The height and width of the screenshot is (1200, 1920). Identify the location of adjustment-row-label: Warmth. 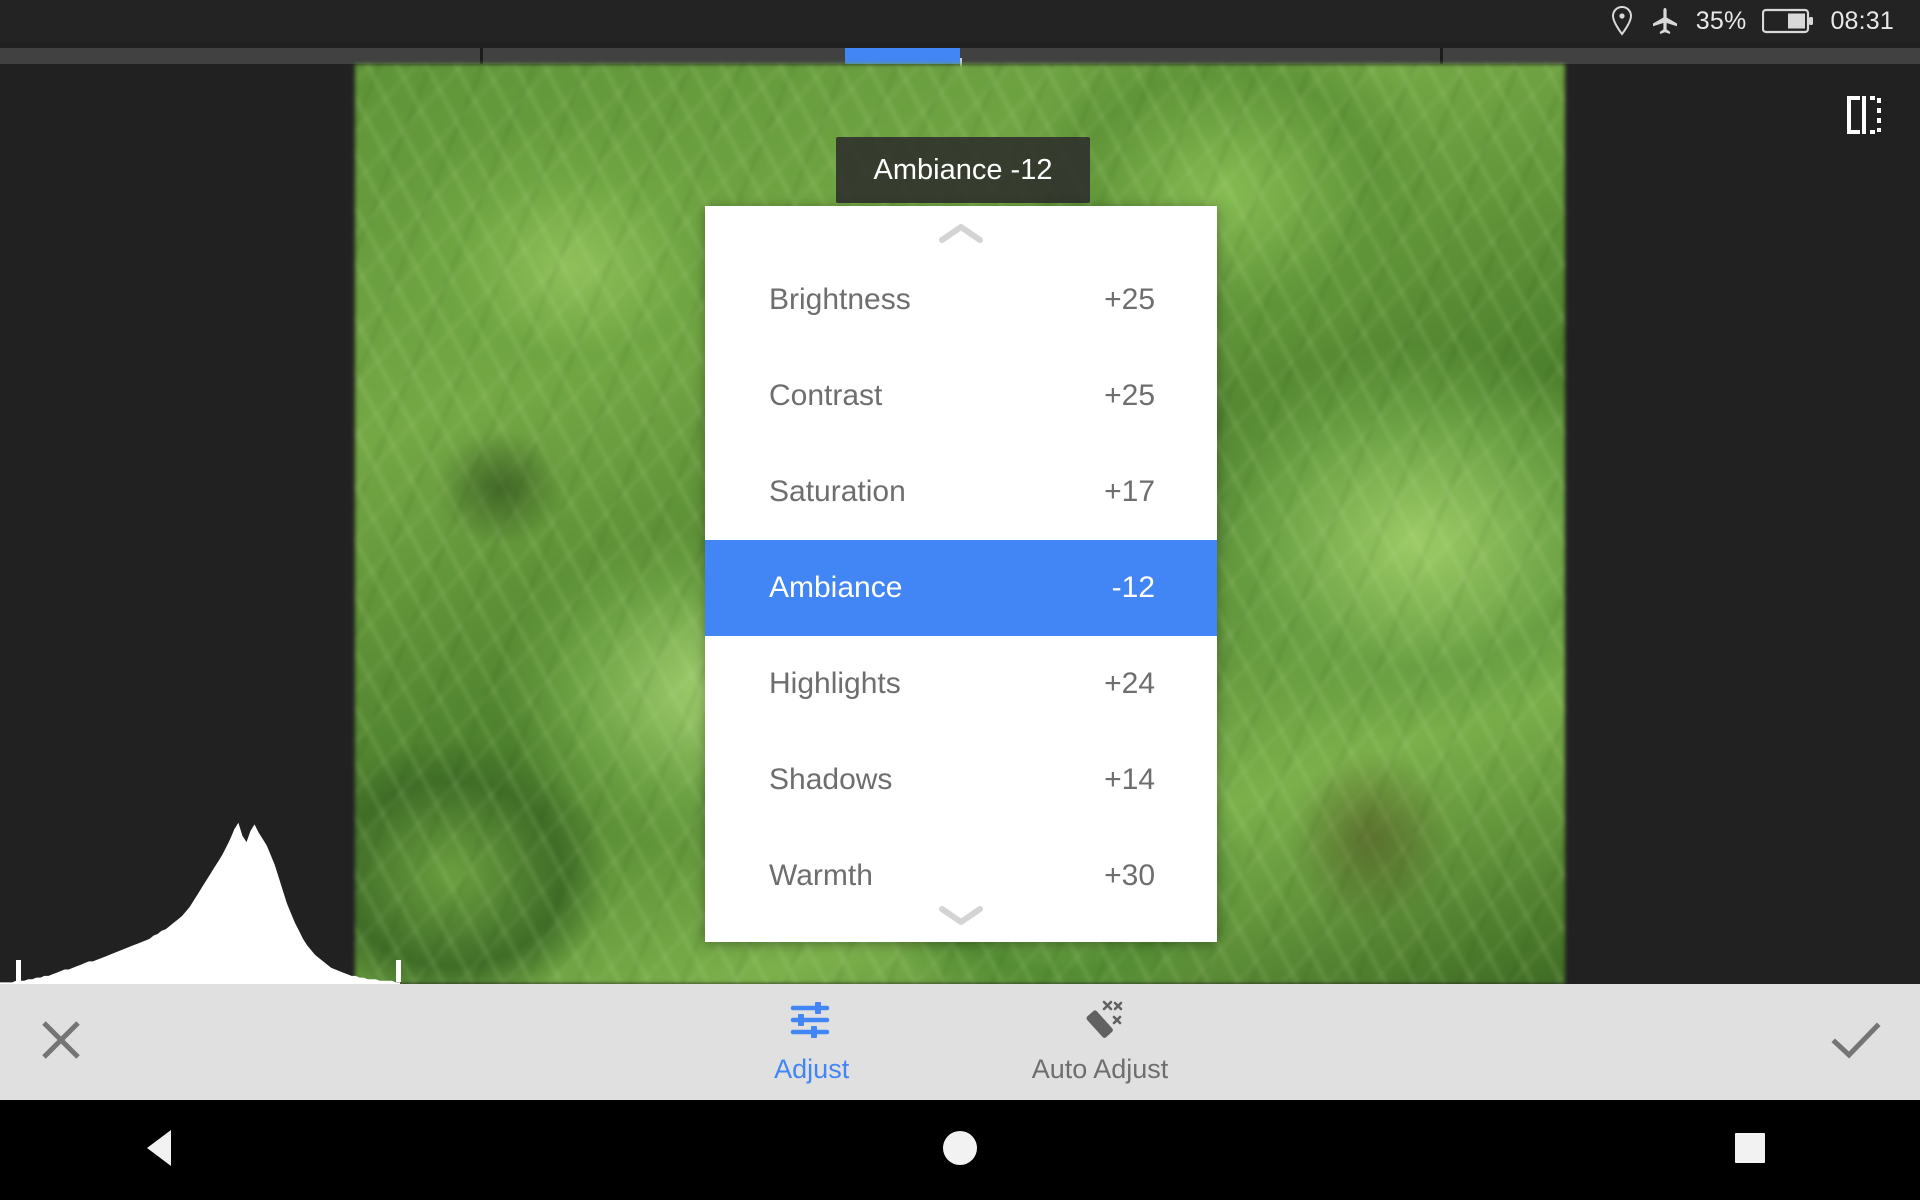
(821, 875).